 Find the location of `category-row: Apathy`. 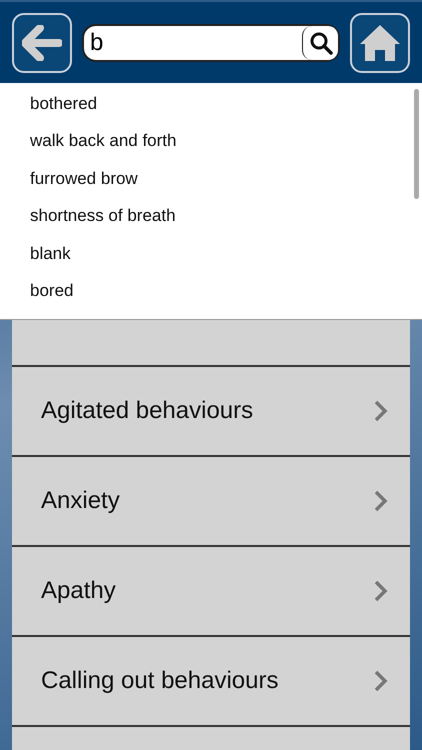

category-row: Apathy is located at coordinates (211, 592).